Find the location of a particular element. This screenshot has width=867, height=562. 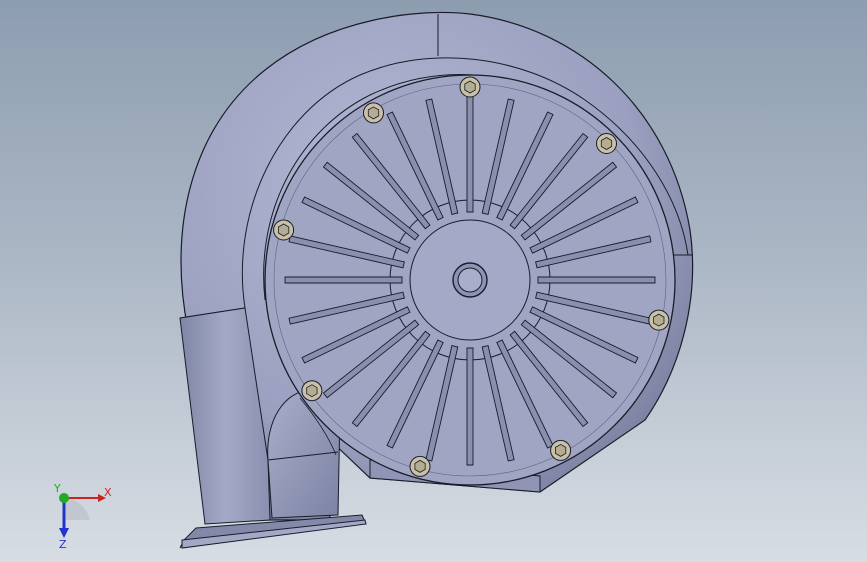

orientation-triad: X Y Z is located at coordinates (82, 516).